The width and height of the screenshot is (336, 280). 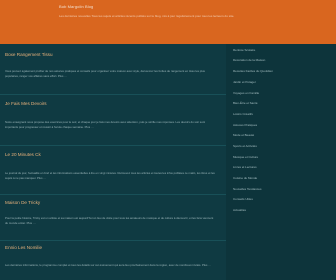 What do you see at coordinates (280, 178) in the screenshot?
I see `sidebar-link: Cuisine du Monde` at bounding box center [280, 178].